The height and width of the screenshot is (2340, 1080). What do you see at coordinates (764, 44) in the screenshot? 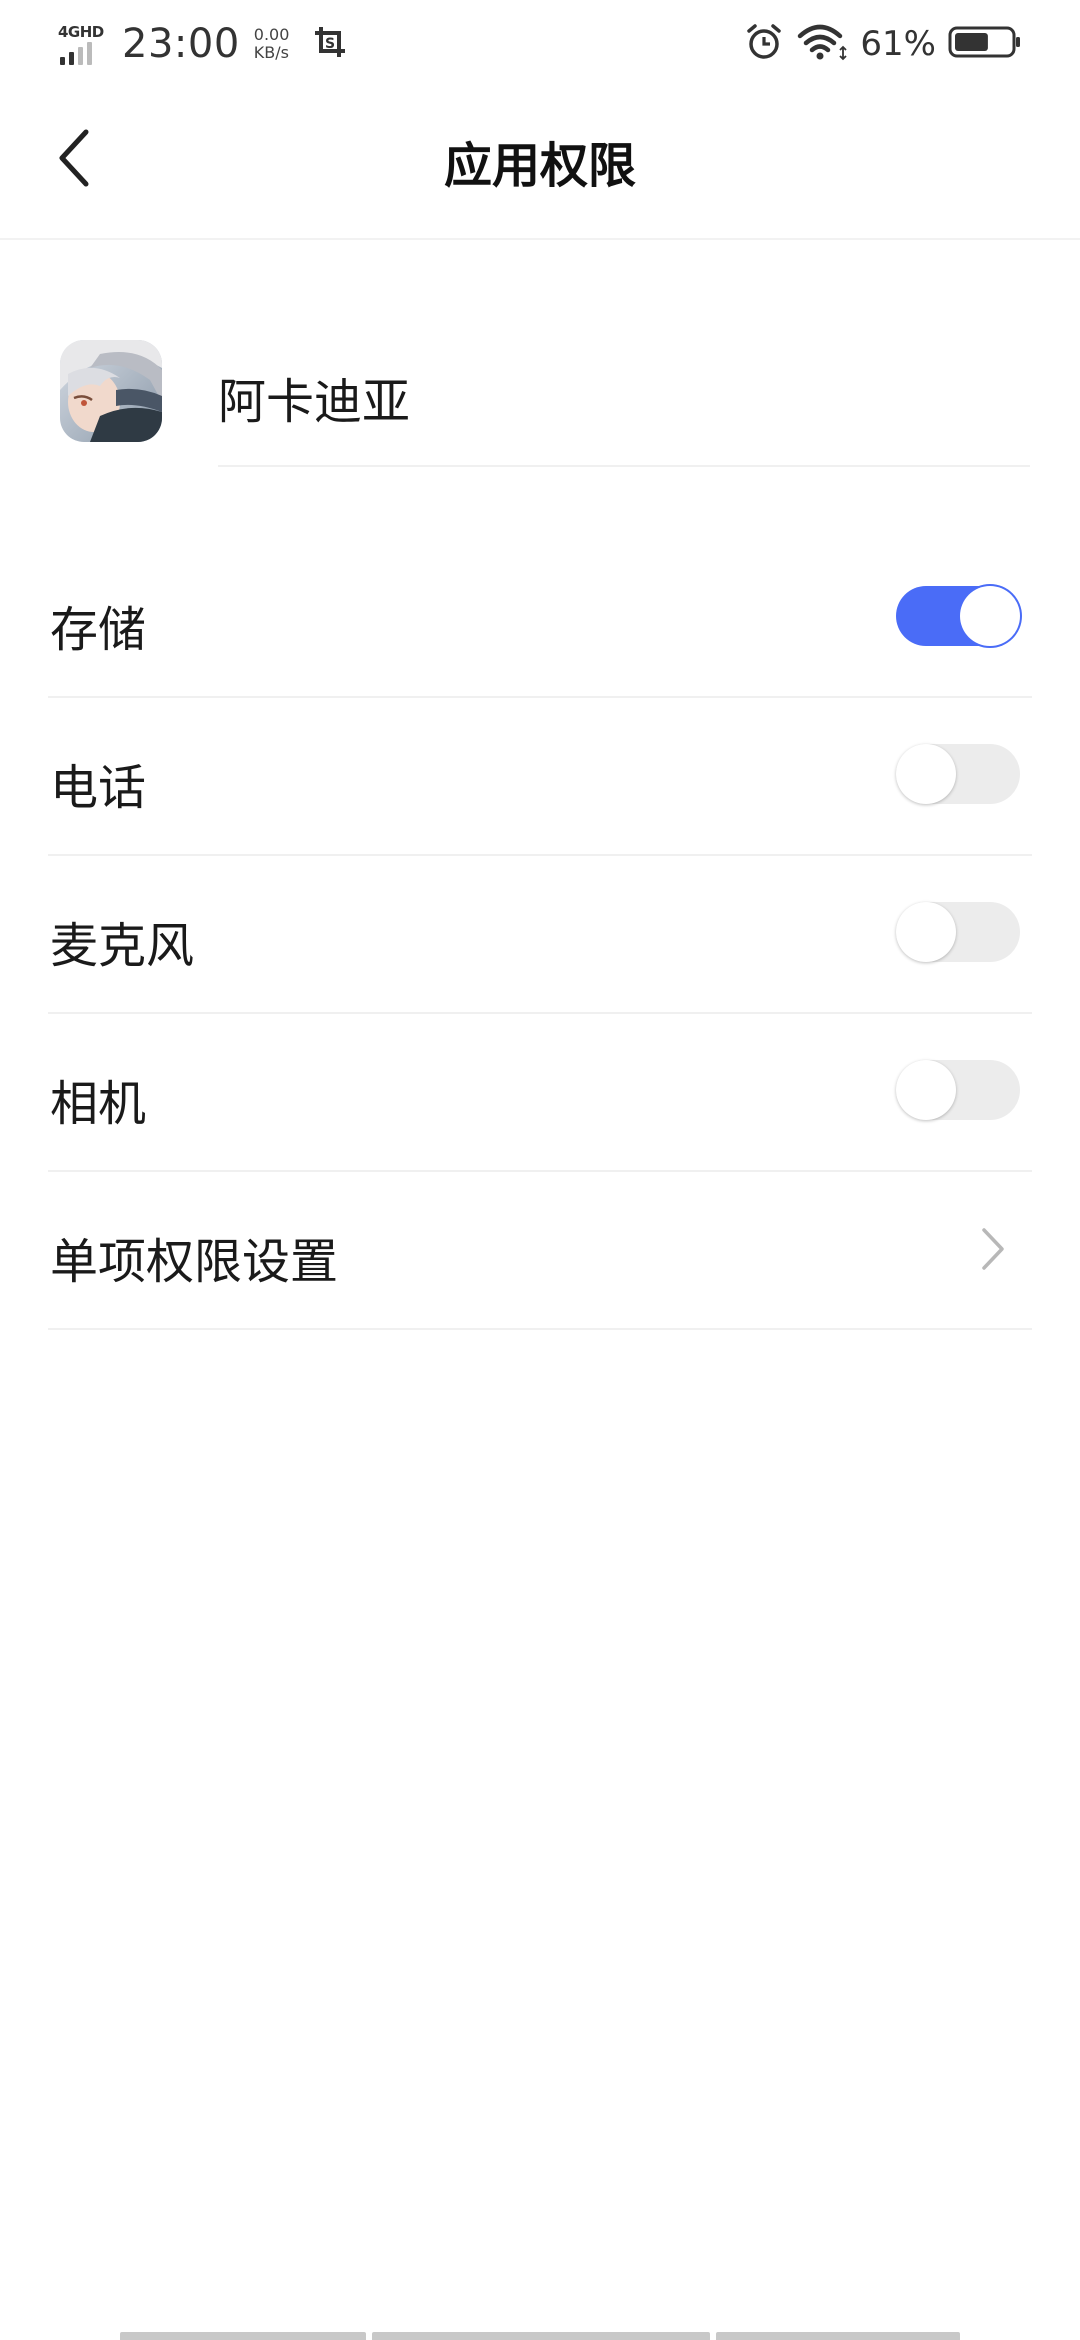
I see `alarm-icon` at bounding box center [764, 44].